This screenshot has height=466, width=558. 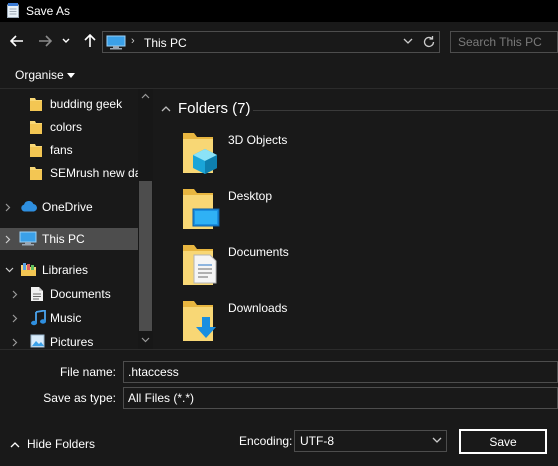 What do you see at coordinates (13, 10) in the screenshot?
I see `notepad-icon` at bounding box center [13, 10].